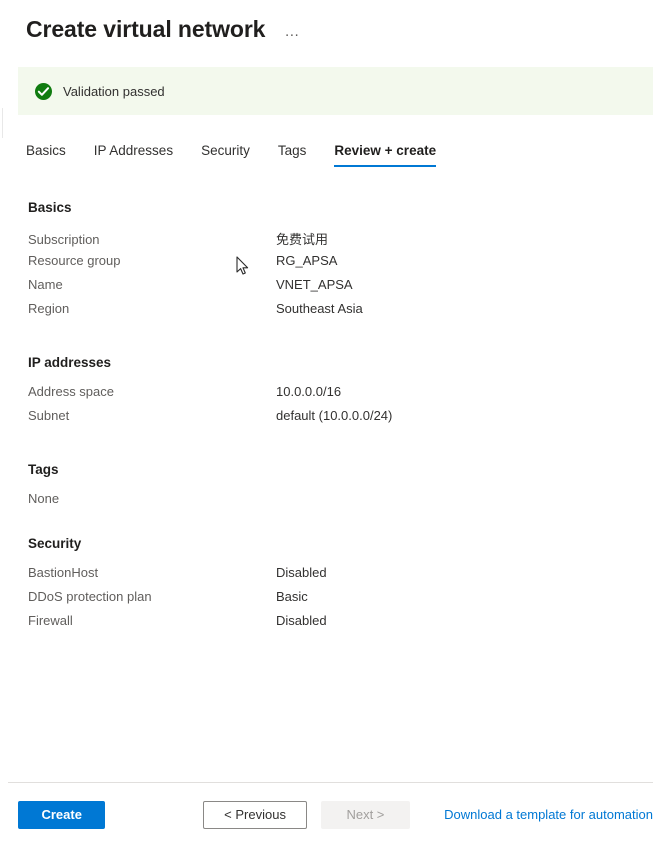 Image resolution: width=653 pixels, height=846 pixels. What do you see at coordinates (307, 260) in the screenshot?
I see `row-value-resource-group: RG_APSA` at bounding box center [307, 260].